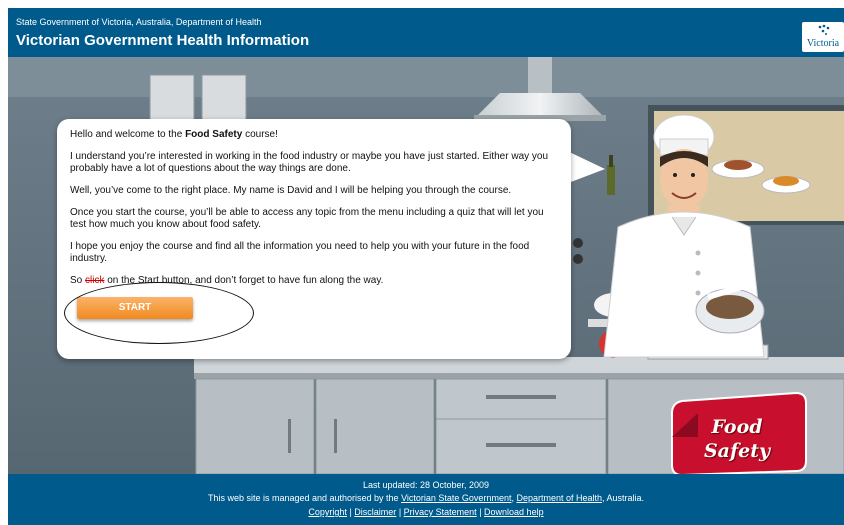 This screenshot has height=525, width=844. Describe the element at coordinates (440, 512) in the screenshot. I see `privacy-statement-link: Privacy Statement` at that location.